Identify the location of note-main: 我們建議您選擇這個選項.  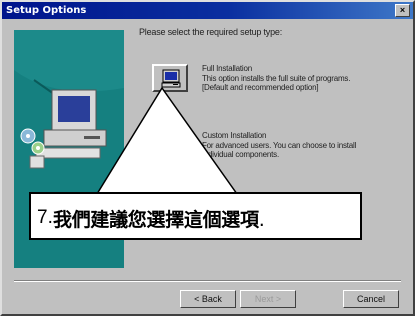
(156, 220).